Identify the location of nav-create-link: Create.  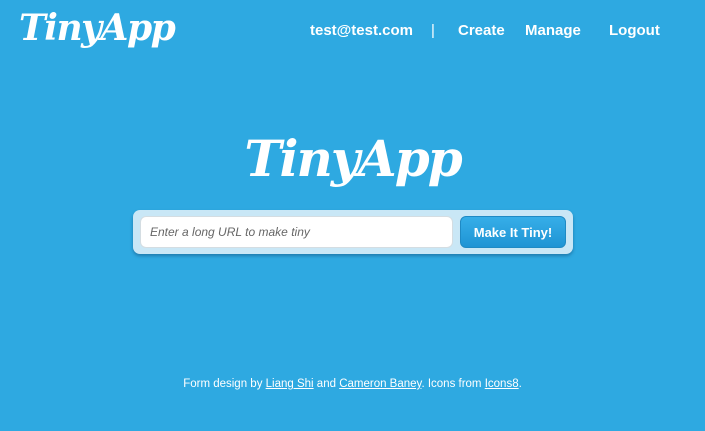
(481, 31).